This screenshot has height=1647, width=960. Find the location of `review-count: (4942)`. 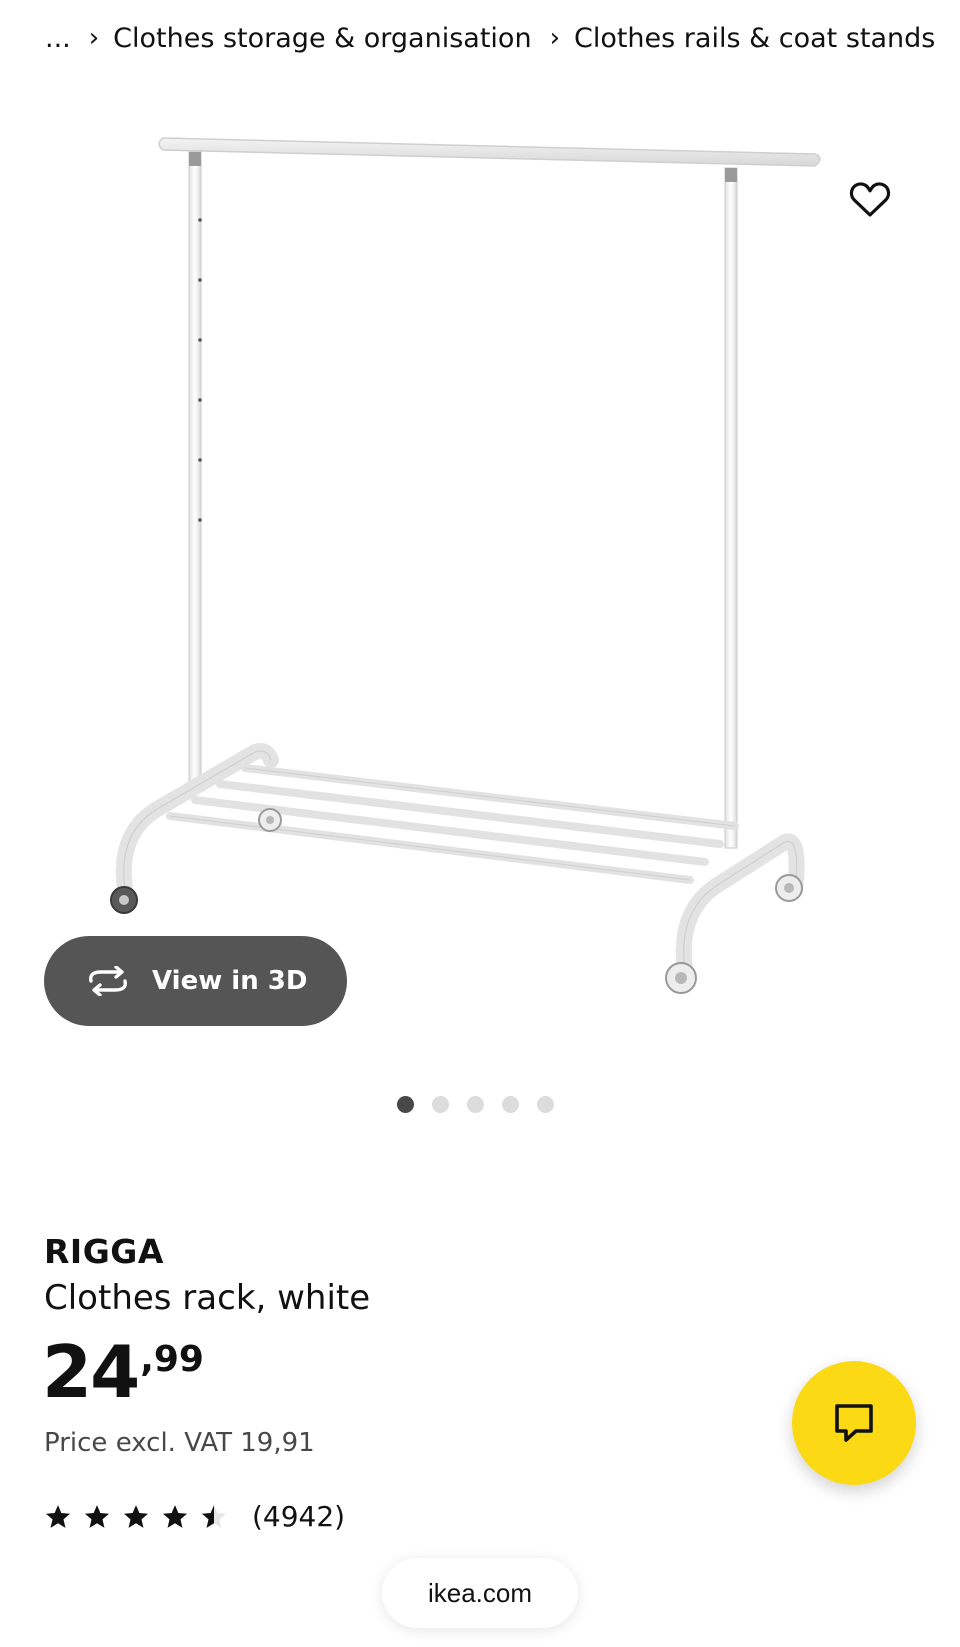

review-count: (4942) is located at coordinates (298, 1516).